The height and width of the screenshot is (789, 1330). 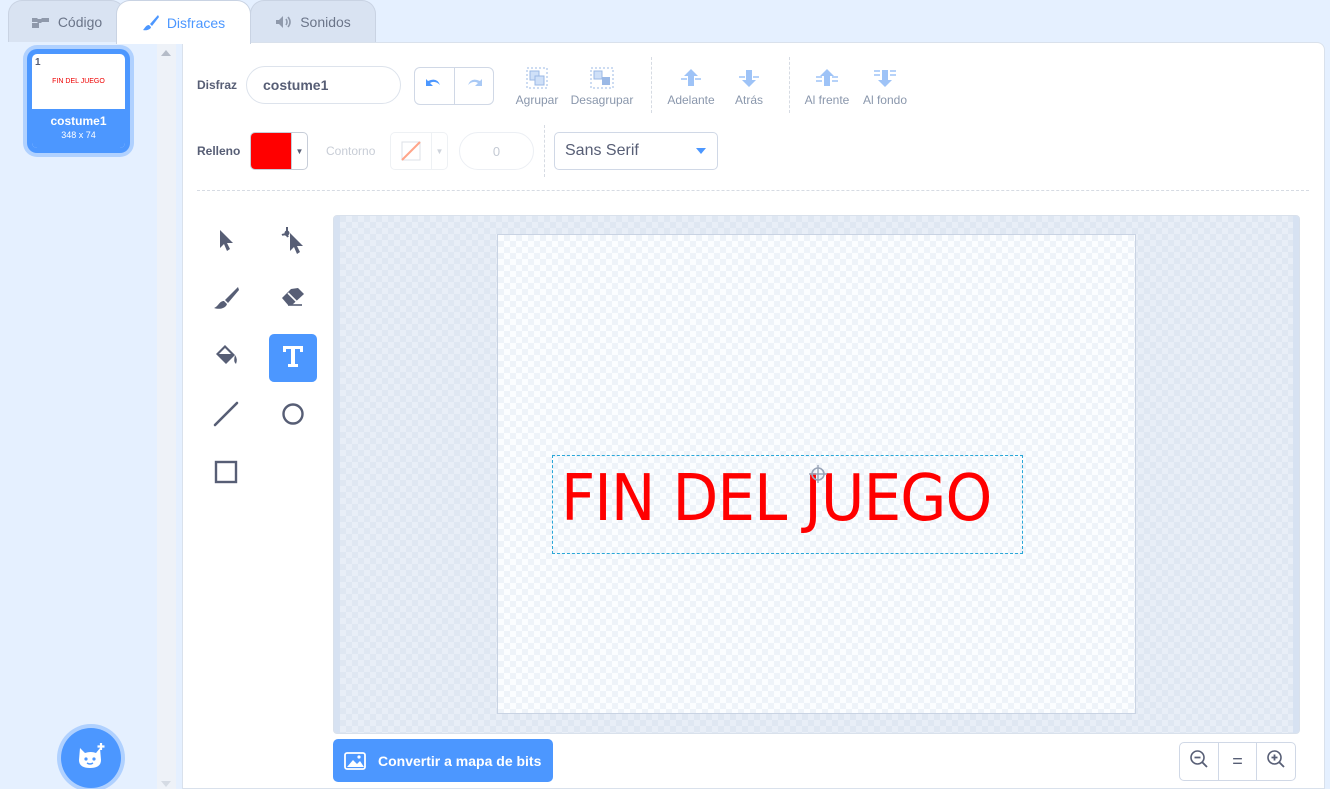 I want to click on cat-add-icon, so click(x=91, y=758).